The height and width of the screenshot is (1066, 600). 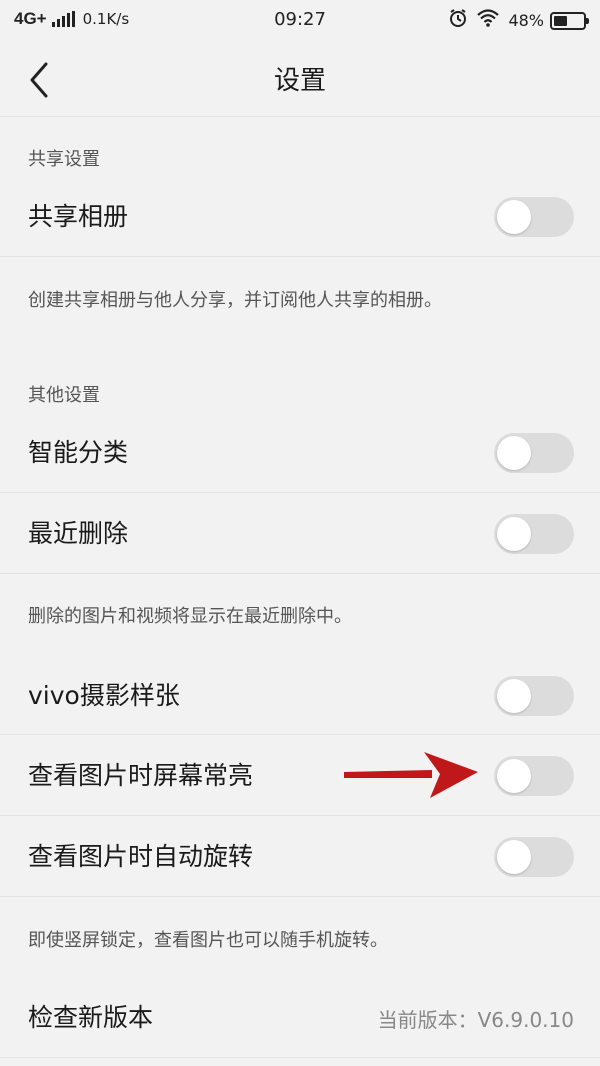 I want to click on vivo-photo-sample-label: vivo摄影样张, so click(x=104, y=695).